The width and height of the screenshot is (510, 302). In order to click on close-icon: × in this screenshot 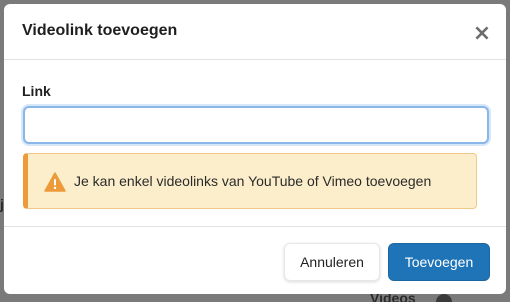, I will do `click(482, 34)`.